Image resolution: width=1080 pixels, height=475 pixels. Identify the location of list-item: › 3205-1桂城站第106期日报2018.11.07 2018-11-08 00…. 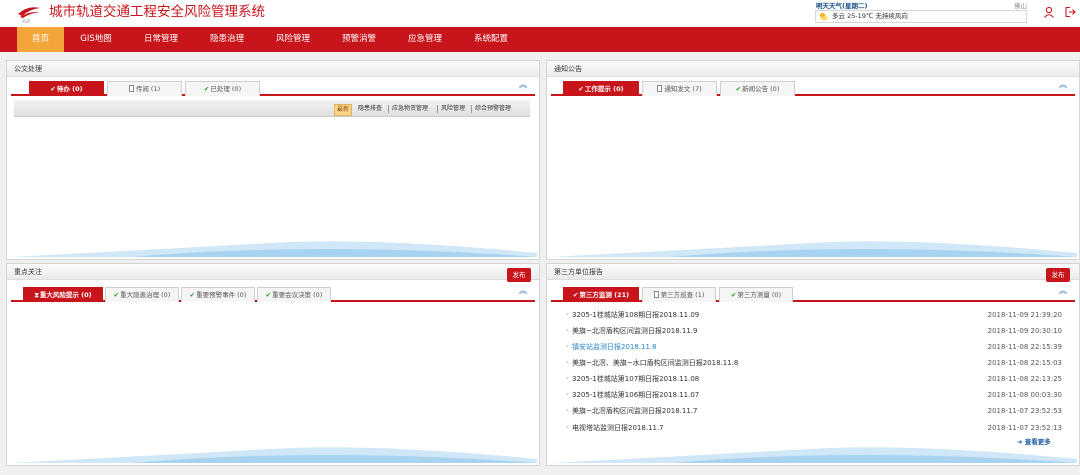
(814, 395).